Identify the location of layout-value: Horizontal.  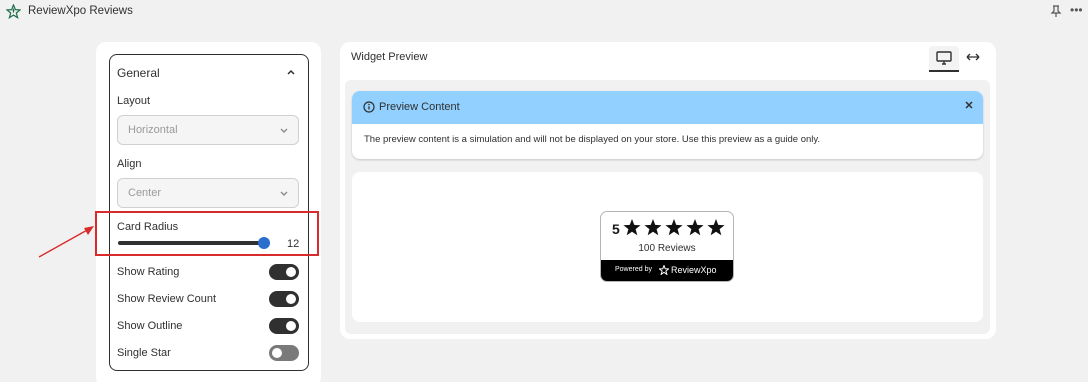
(153, 130).